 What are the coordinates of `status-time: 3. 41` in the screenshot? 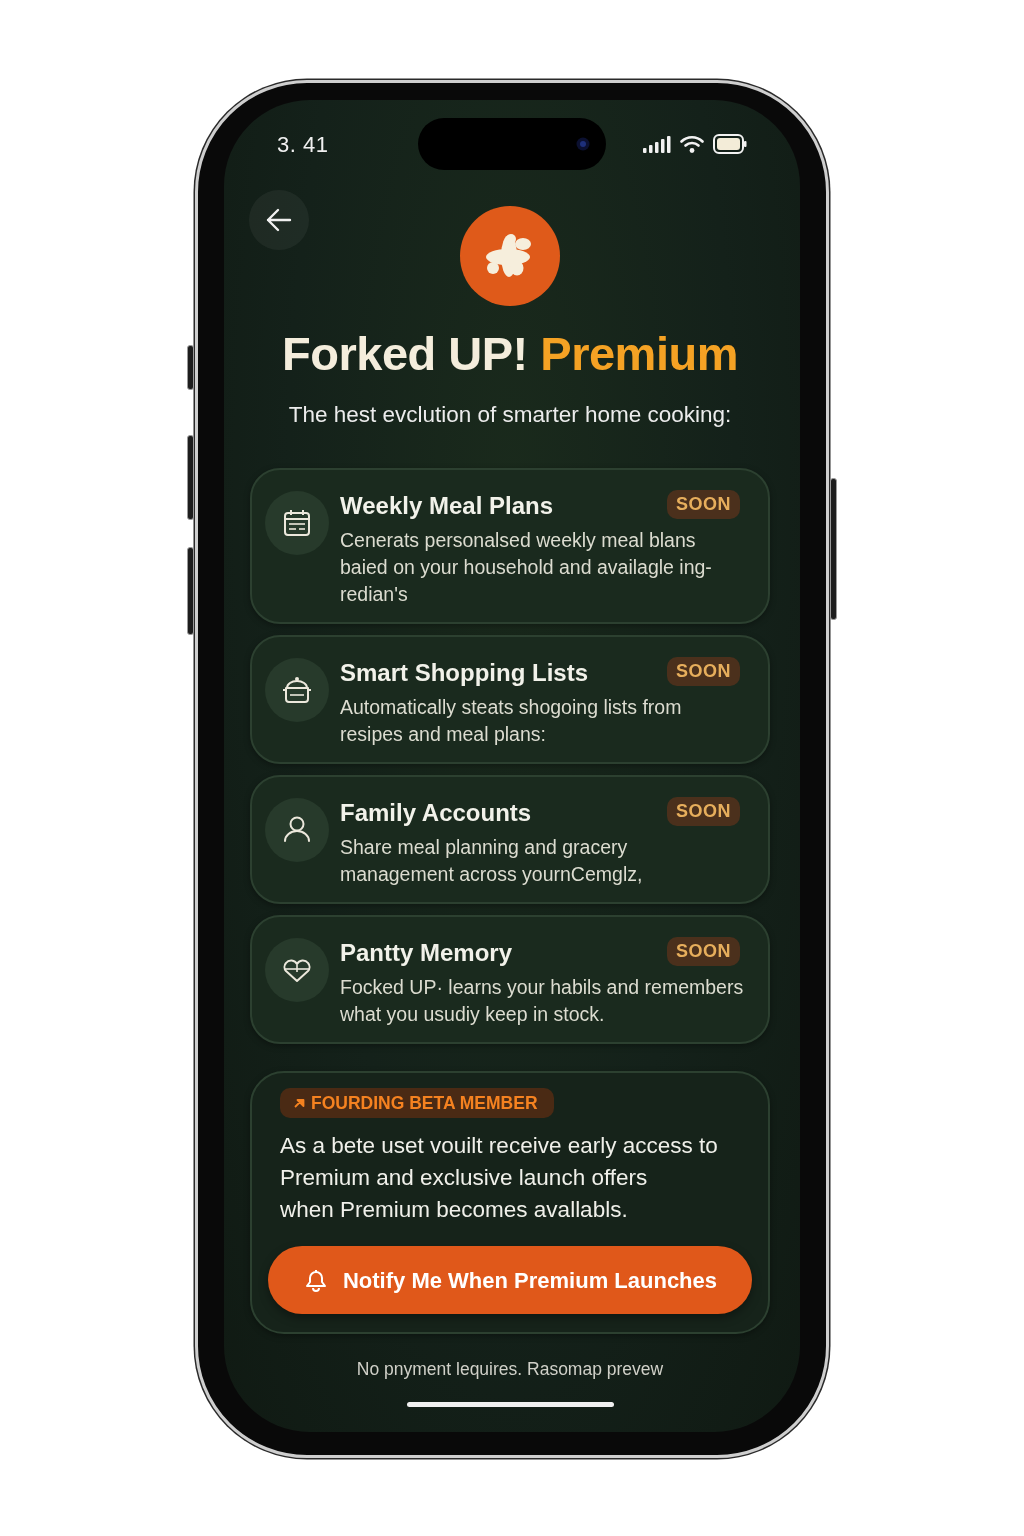 It's located at (303, 144).